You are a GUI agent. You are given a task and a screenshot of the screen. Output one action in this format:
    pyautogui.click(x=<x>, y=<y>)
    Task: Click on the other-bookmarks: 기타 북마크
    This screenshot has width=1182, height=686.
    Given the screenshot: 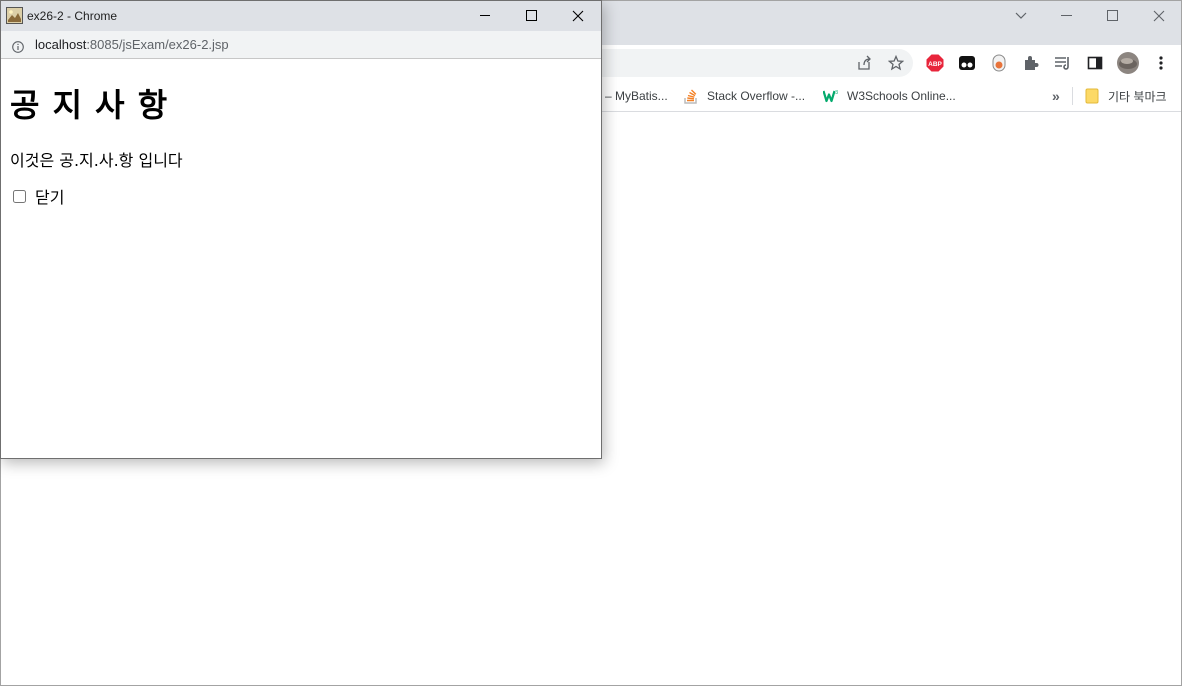 What is the action you would take?
    pyautogui.click(x=1125, y=96)
    